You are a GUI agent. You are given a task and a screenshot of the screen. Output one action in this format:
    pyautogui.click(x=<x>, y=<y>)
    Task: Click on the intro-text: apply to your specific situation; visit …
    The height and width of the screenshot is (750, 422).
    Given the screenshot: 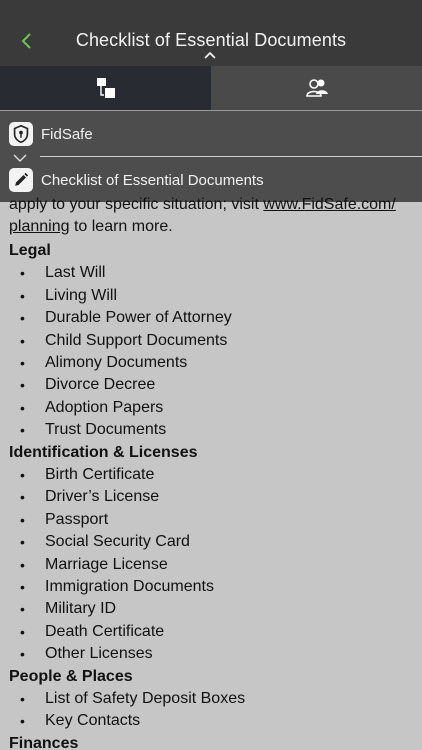 What is the action you would take?
    pyautogui.click(x=211, y=216)
    